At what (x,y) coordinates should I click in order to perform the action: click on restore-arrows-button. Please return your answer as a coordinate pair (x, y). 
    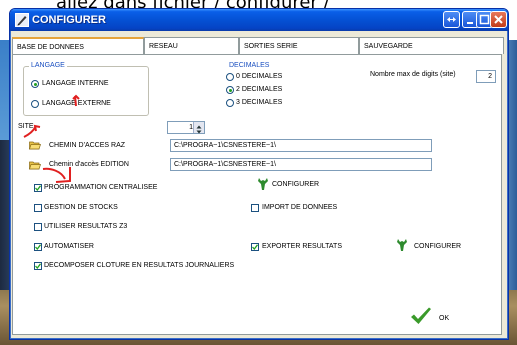
    Looking at the image, I should click on (451, 19).